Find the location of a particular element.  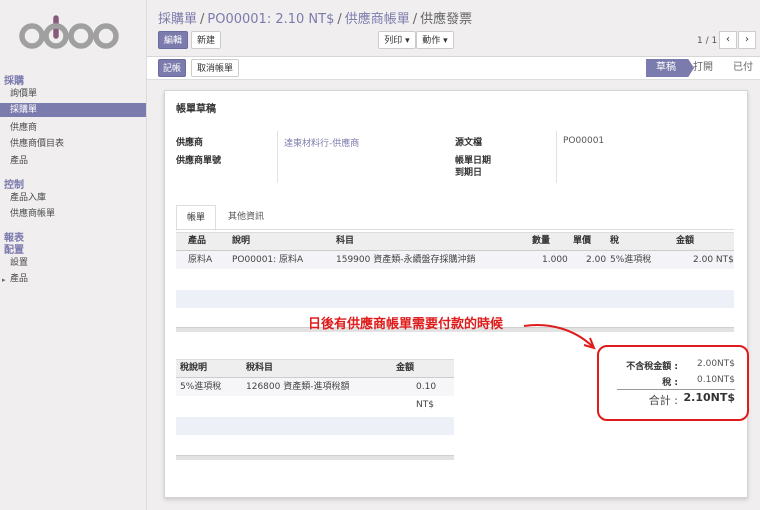

col-amount: 金額 is located at coordinates (685, 241).